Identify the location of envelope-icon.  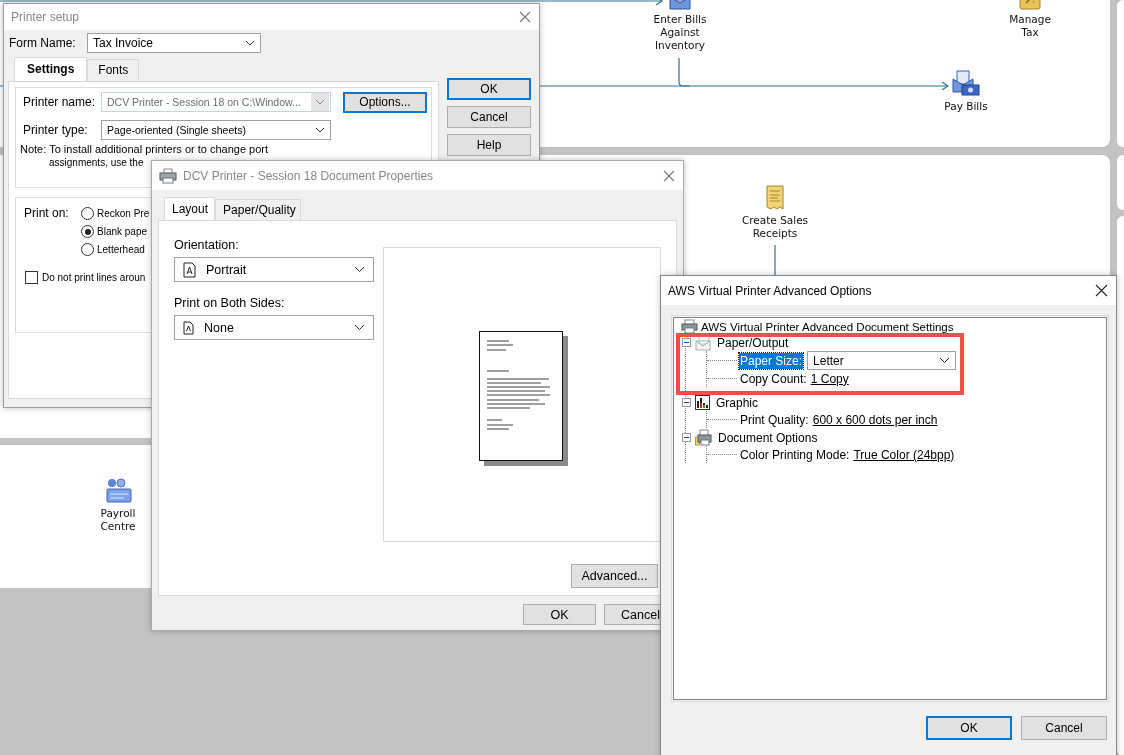
(703, 342).